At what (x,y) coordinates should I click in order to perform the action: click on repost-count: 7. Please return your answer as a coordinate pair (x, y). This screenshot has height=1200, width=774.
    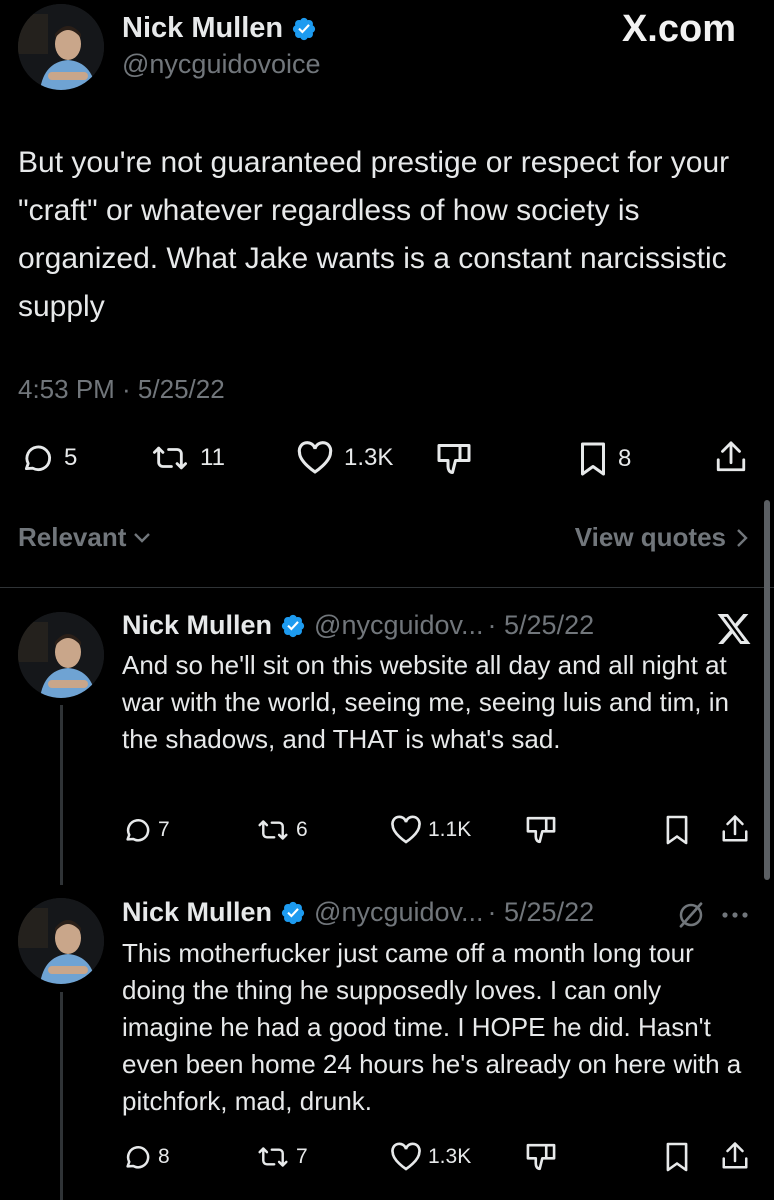
    Looking at the image, I should click on (302, 1156).